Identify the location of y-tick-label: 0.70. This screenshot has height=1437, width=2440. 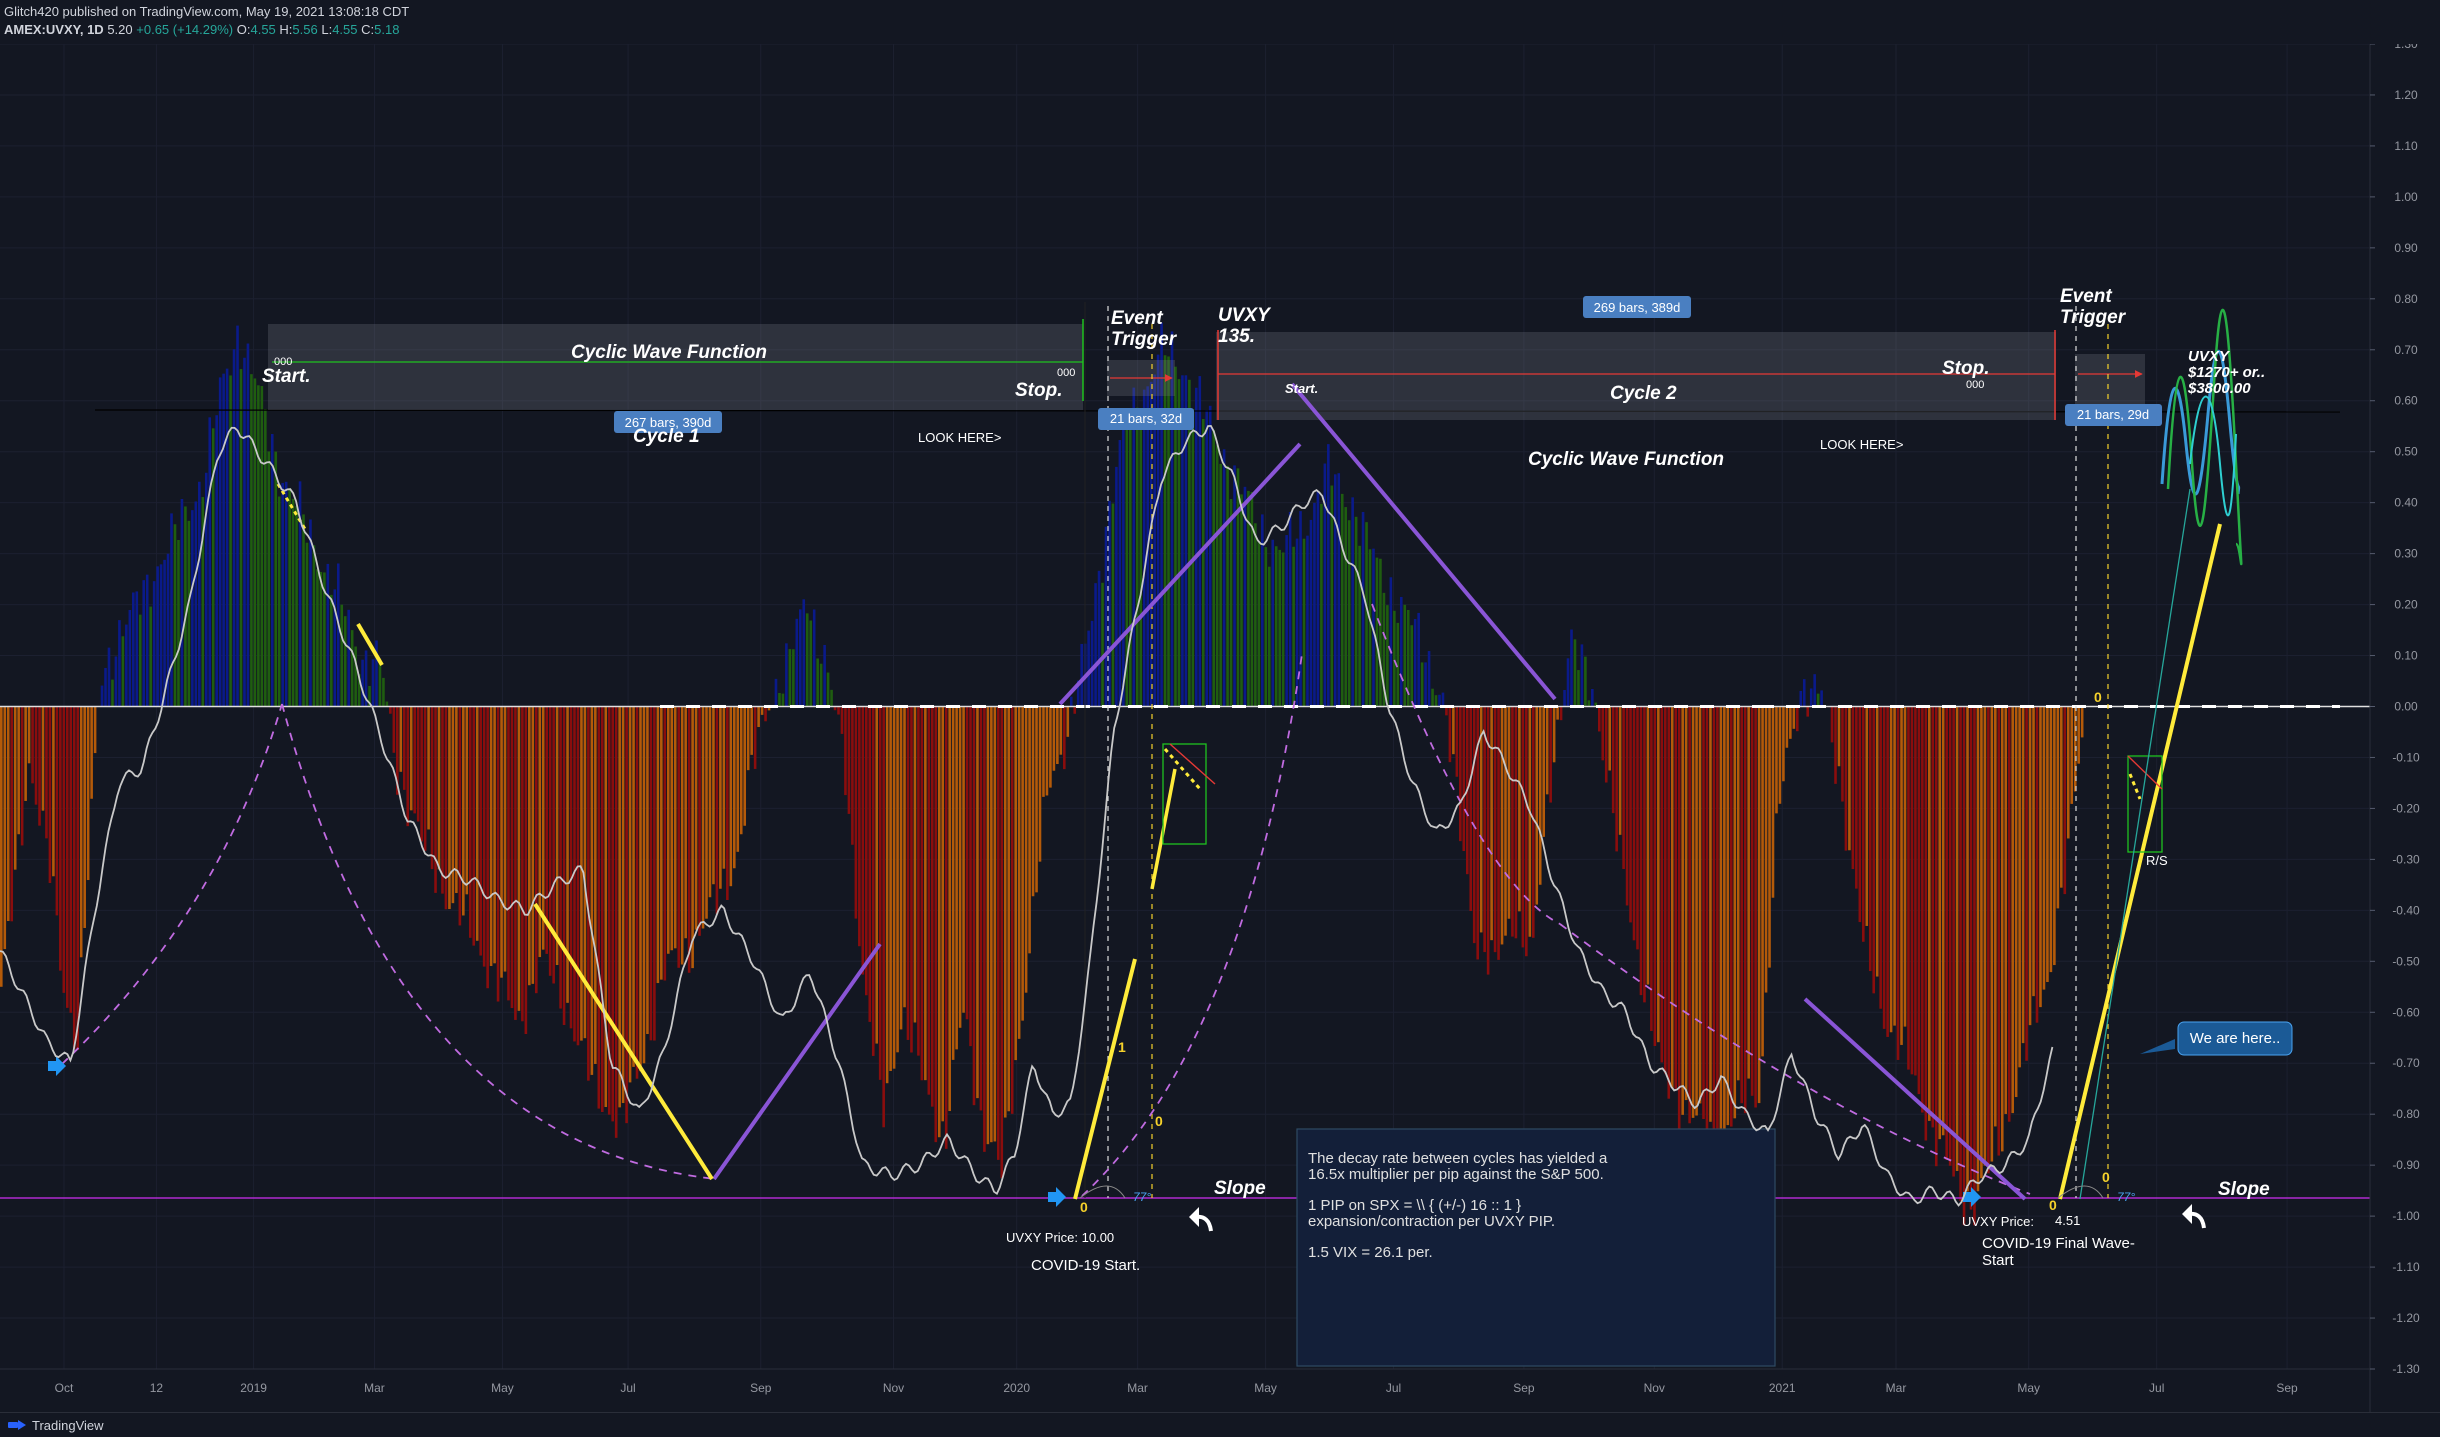
(2406, 350).